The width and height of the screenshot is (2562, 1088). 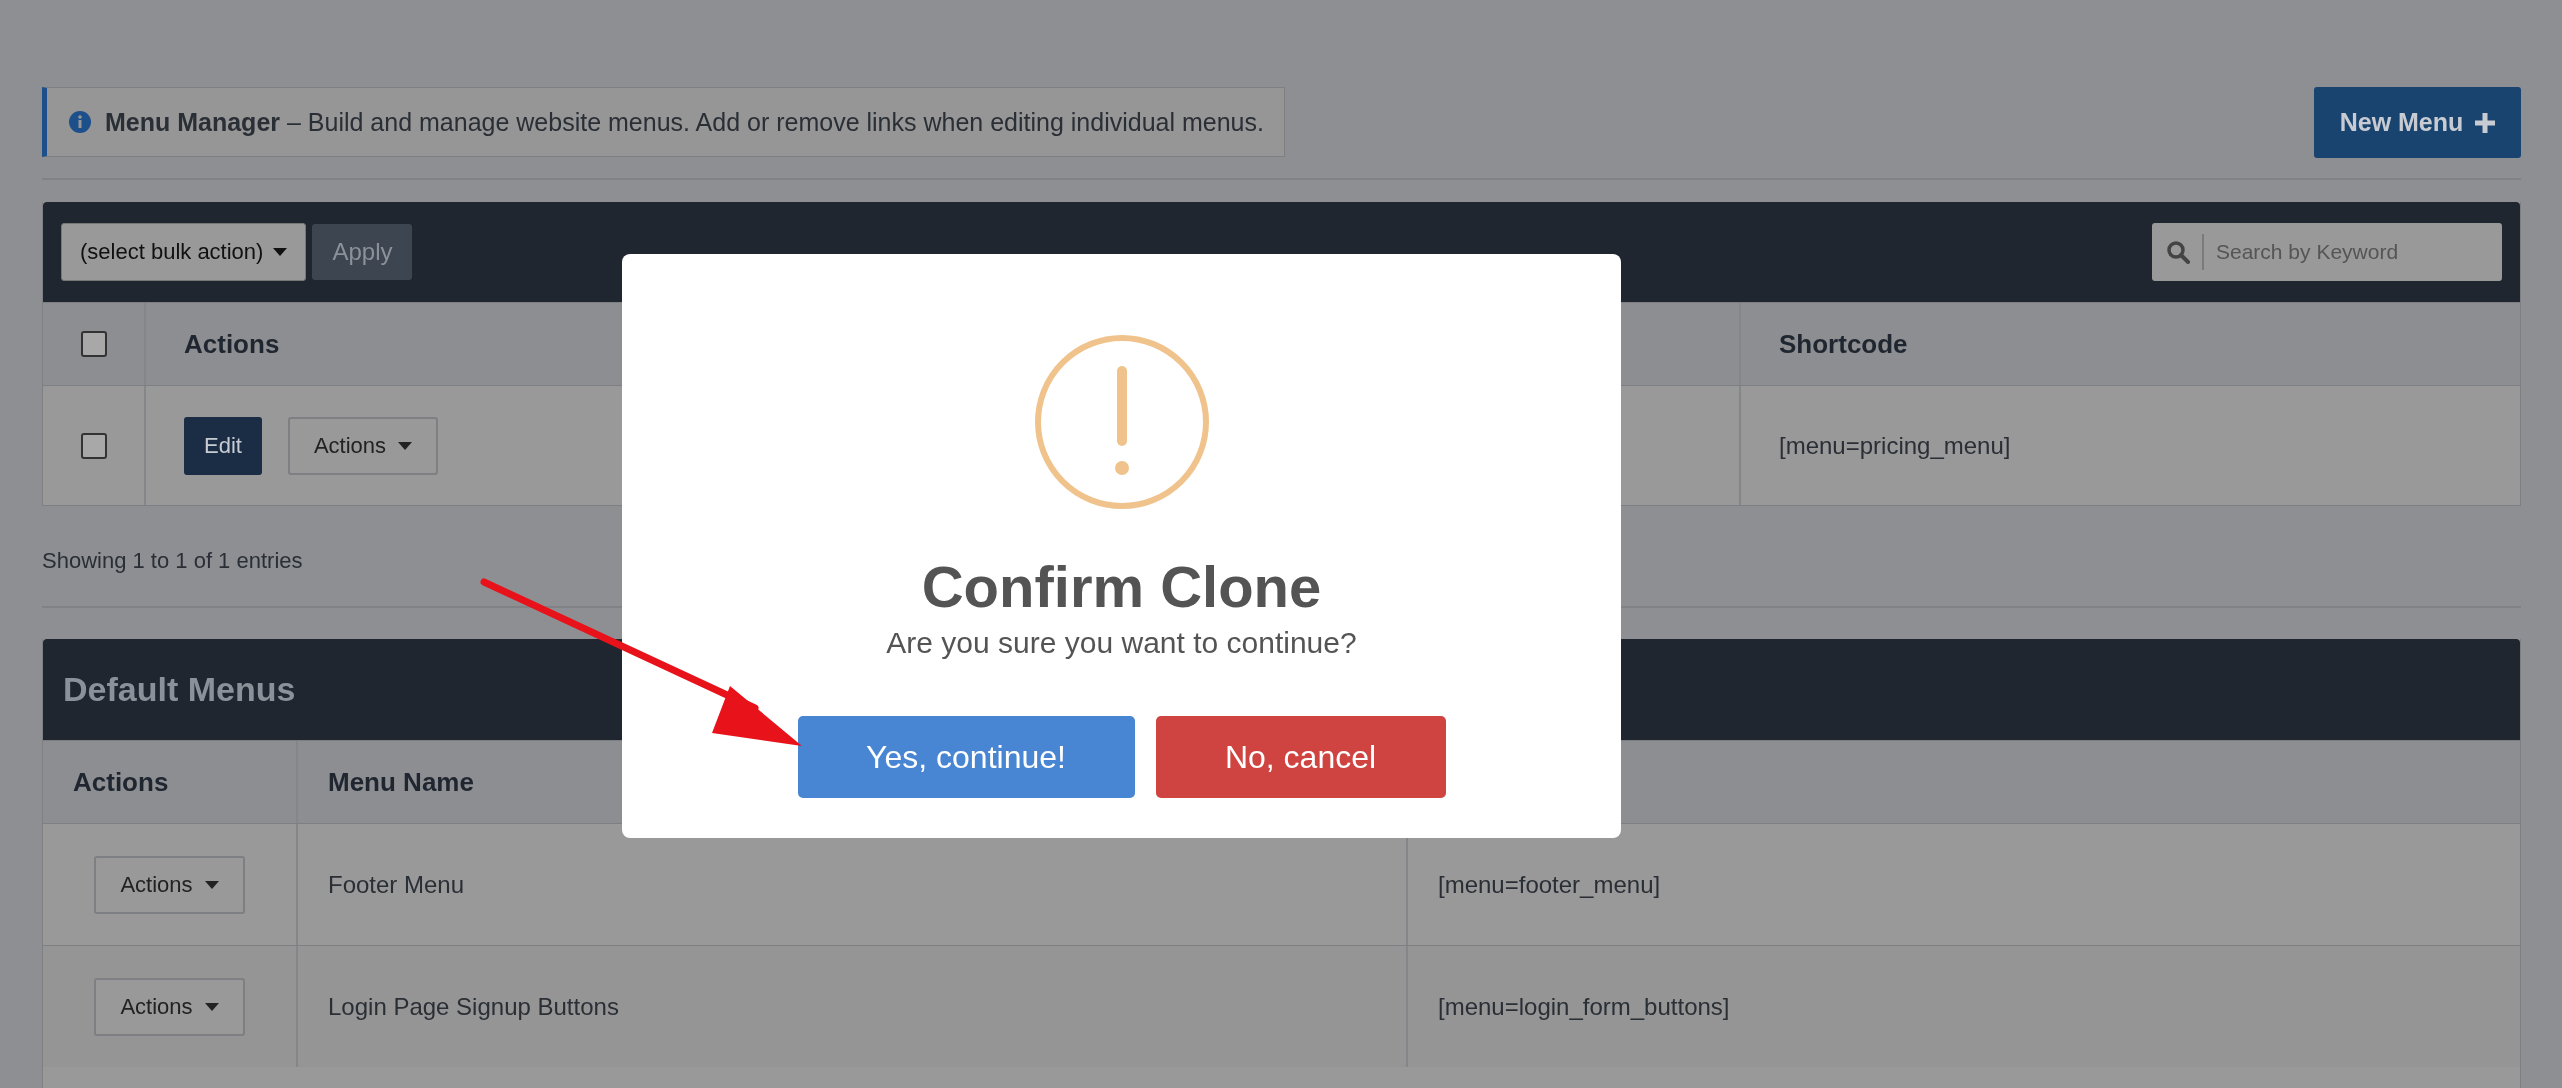 I want to click on table-title: Default Menus, so click(x=179, y=689).